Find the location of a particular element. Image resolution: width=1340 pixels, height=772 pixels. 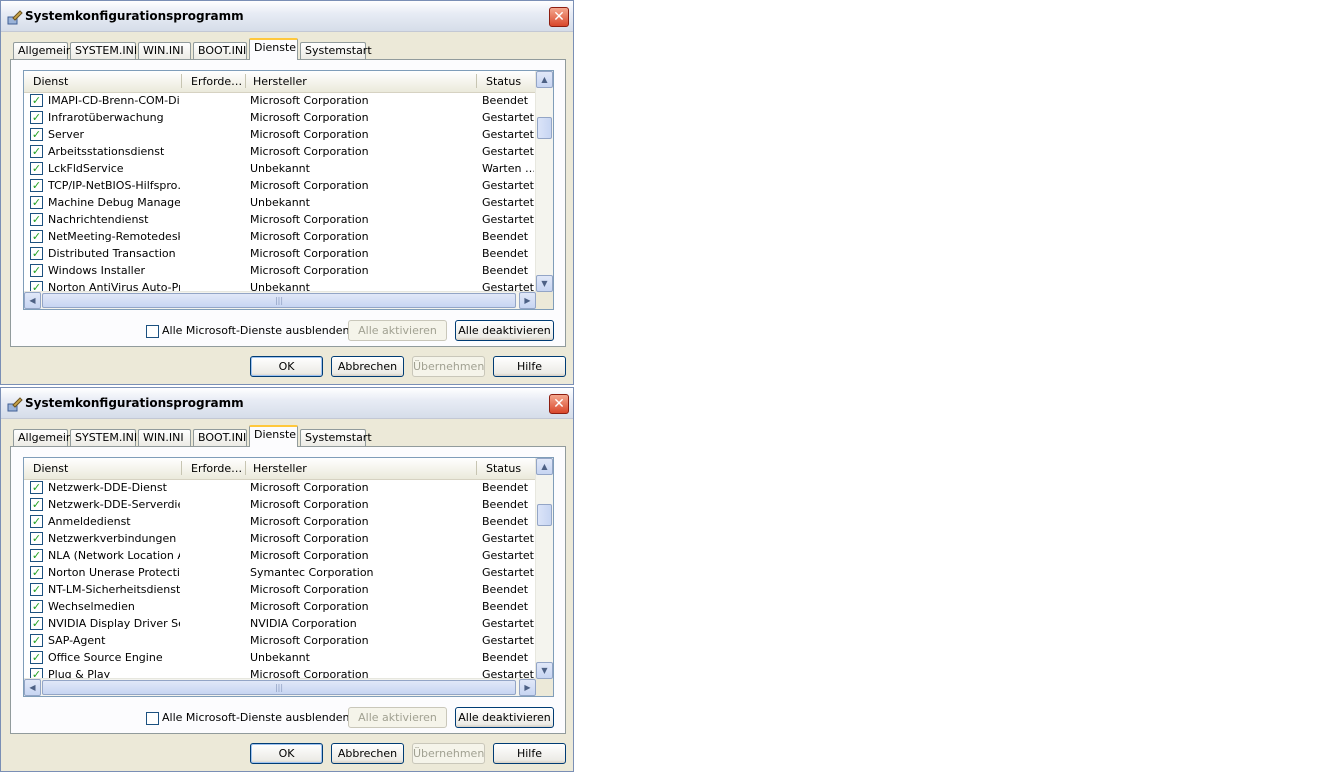

vertical-scroll-thumb is located at coordinates (544, 515).